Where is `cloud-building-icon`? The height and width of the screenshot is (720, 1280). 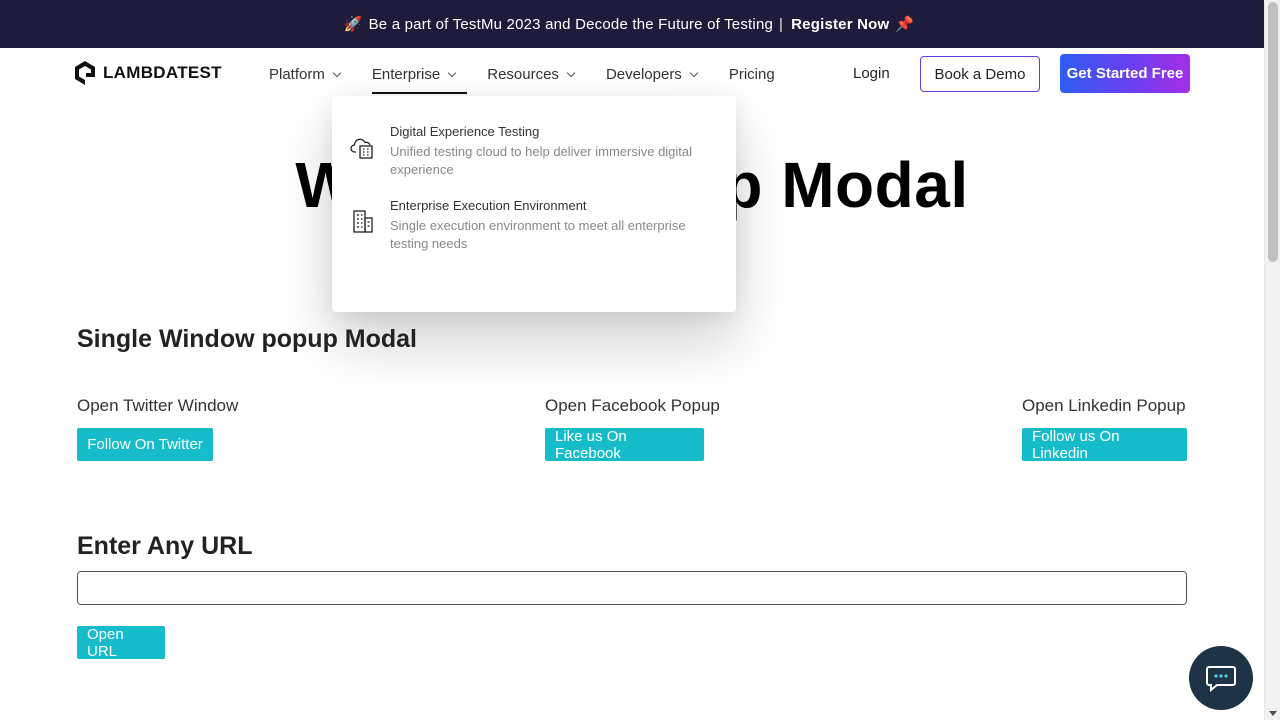 cloud-building-icon is located at coordinates (361, 148).